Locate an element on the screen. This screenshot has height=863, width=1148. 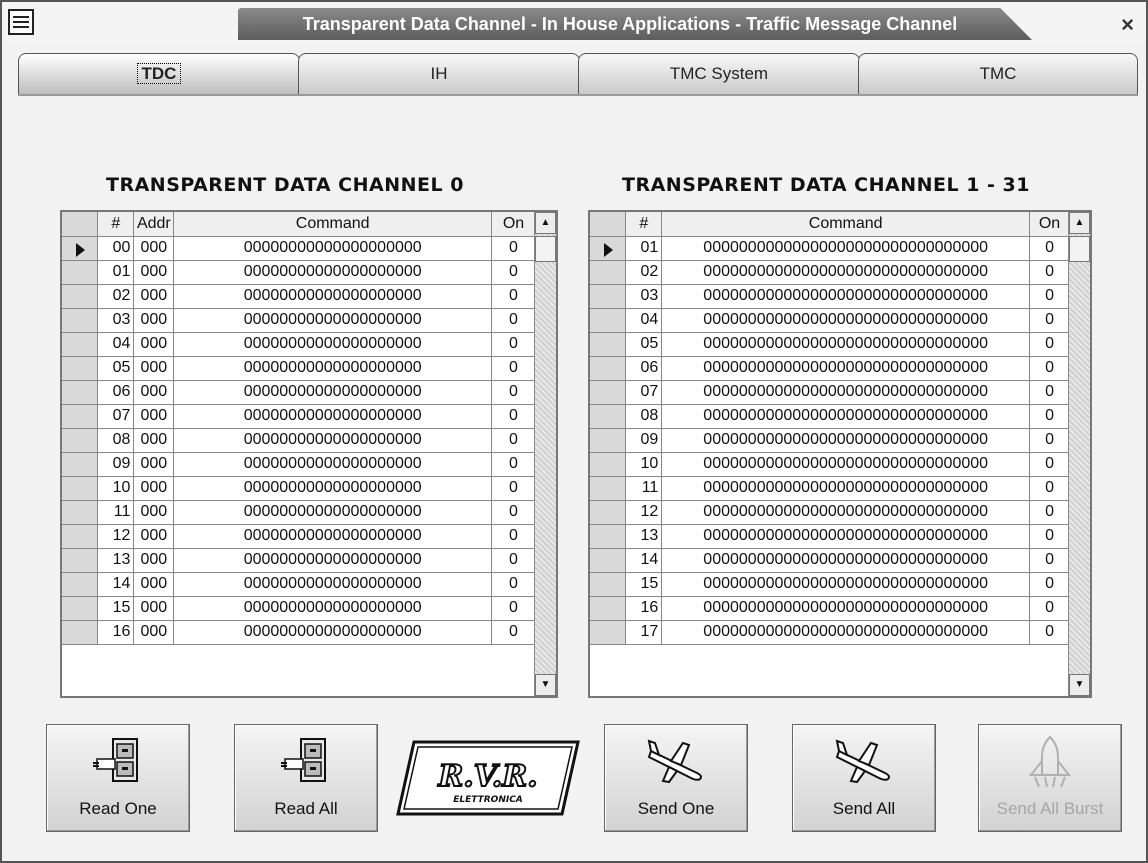
table-row: 07 00000000000000000000000000000000 0 is located at coordinates (830, 392).